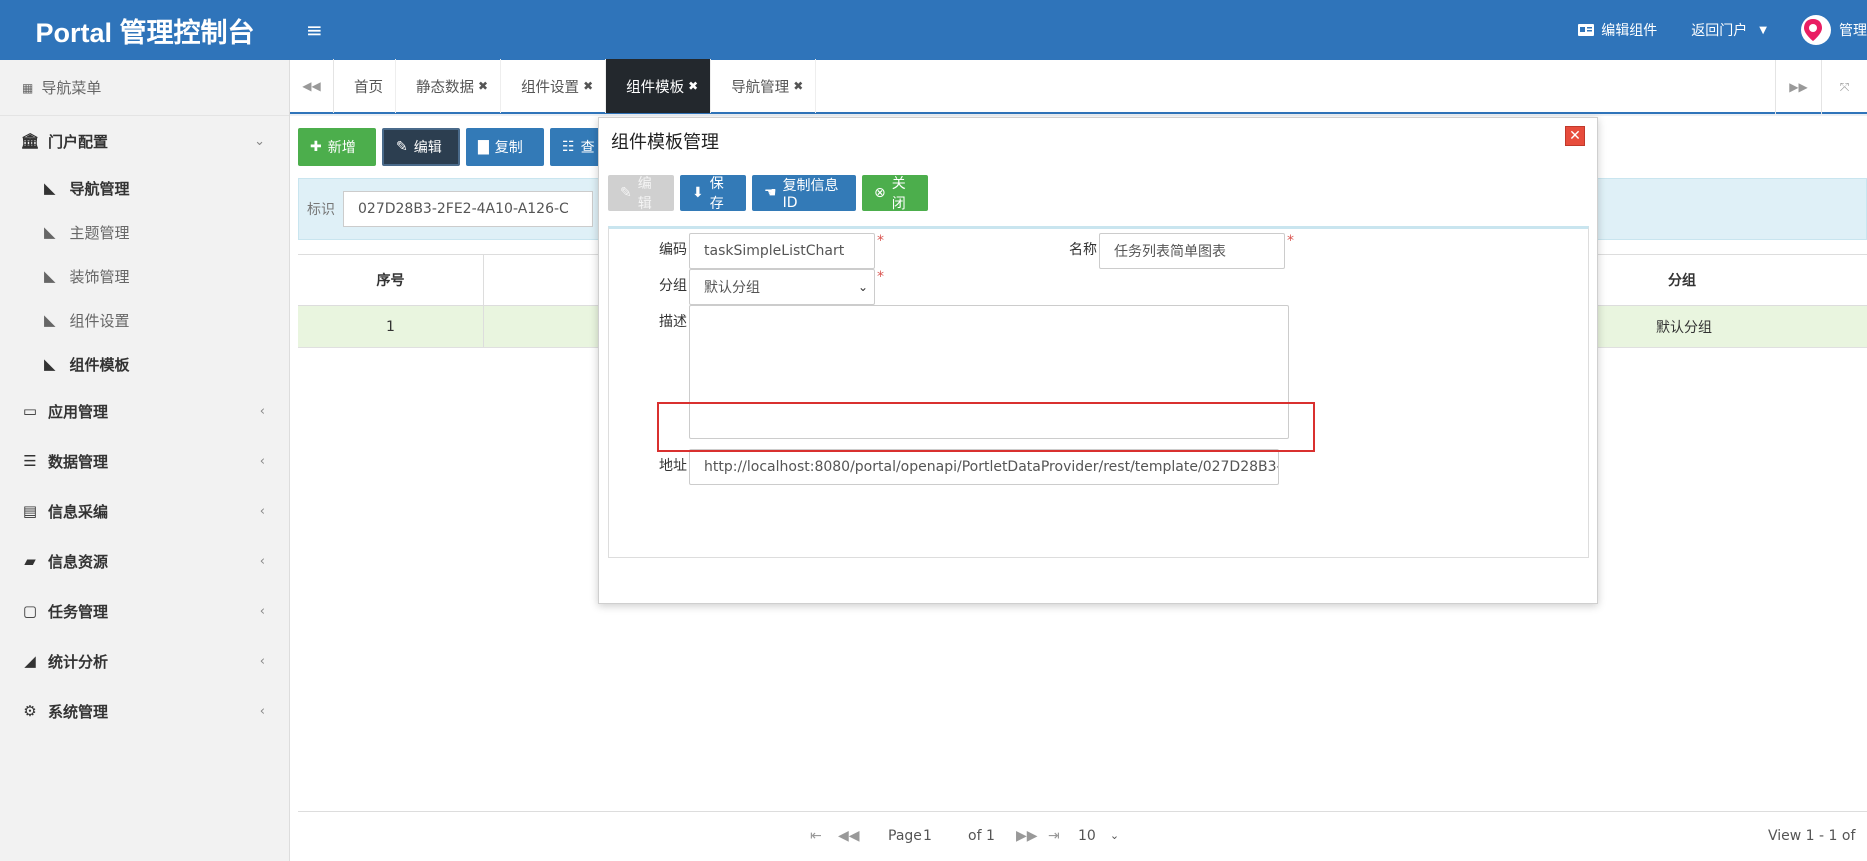 Image resolution: width=1867 pixels, height=861 pixels. I want to click on download-icon: ⬇, so click(698, 193).